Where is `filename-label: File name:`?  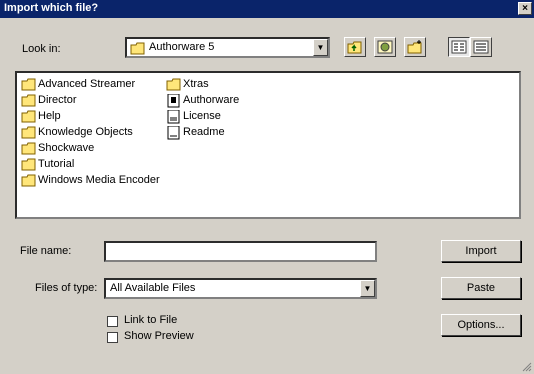
filename-label: File name: is located at coordinates (46, 251).